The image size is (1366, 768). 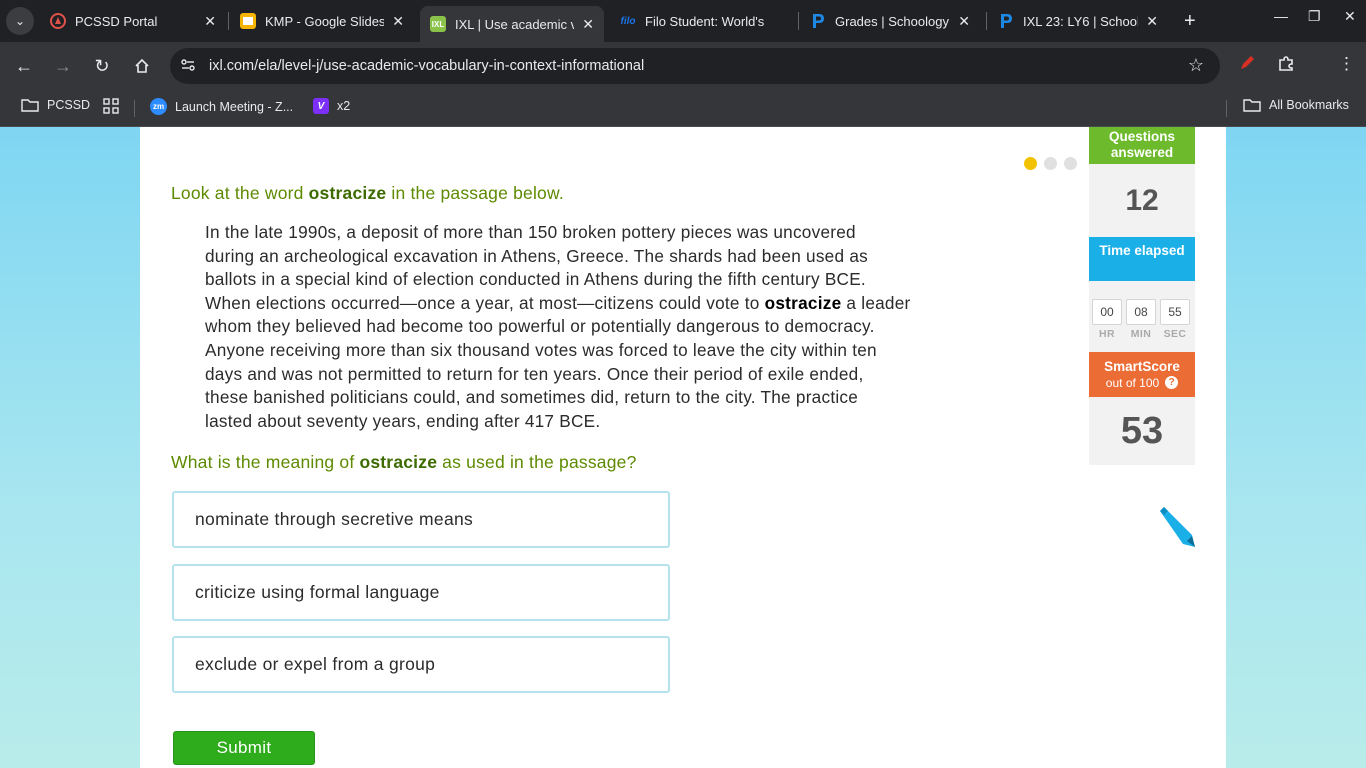 I want to click on reload-icon: ↻, so click(x=102, y=66).